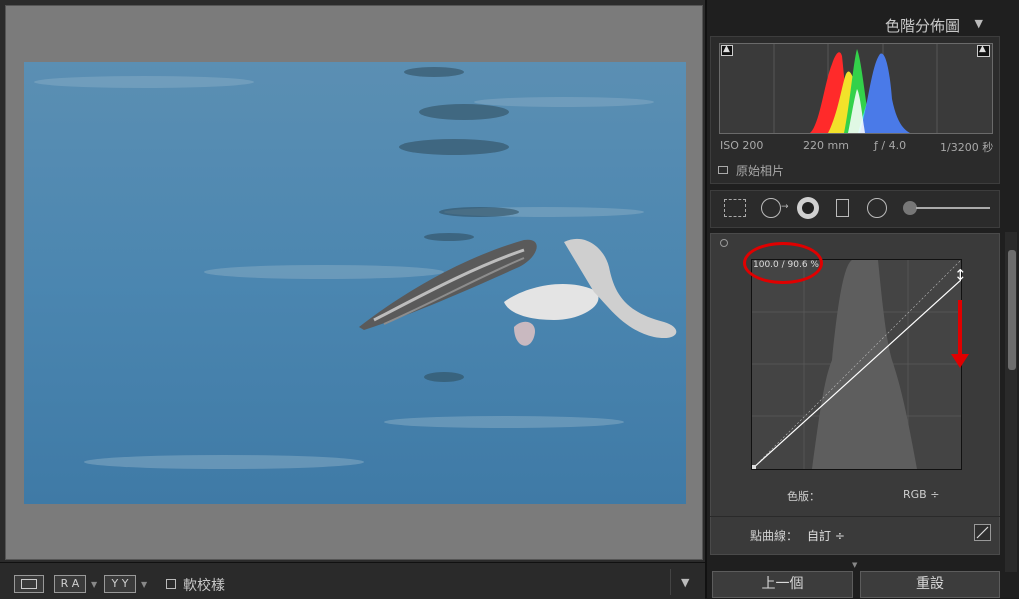  Describe the element at coordinates (979, 23) in the screenshot. I see `collapse-triangle-icon: ▼` at that location.